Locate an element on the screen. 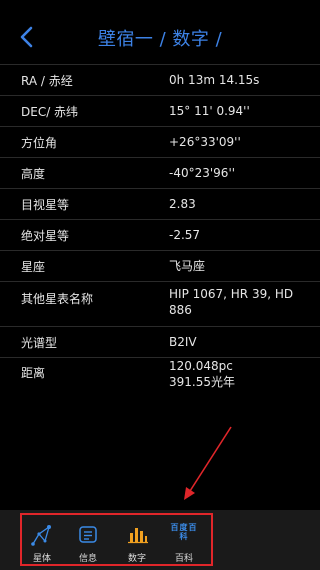 The image size is (320, 570). row-value: 0h 13m 14.15s is located at coordinates (214, 80).